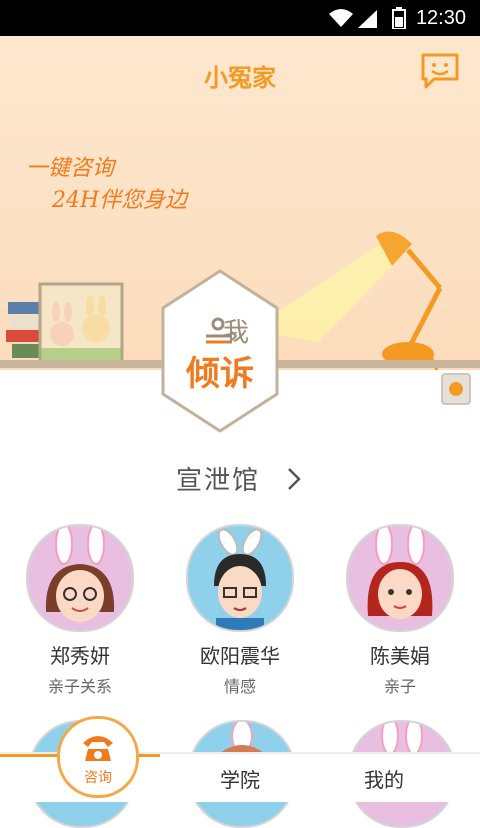 This screenshot has height=828, width=480. I want to click on counselor-tag: 亲子, so click(399, 686).